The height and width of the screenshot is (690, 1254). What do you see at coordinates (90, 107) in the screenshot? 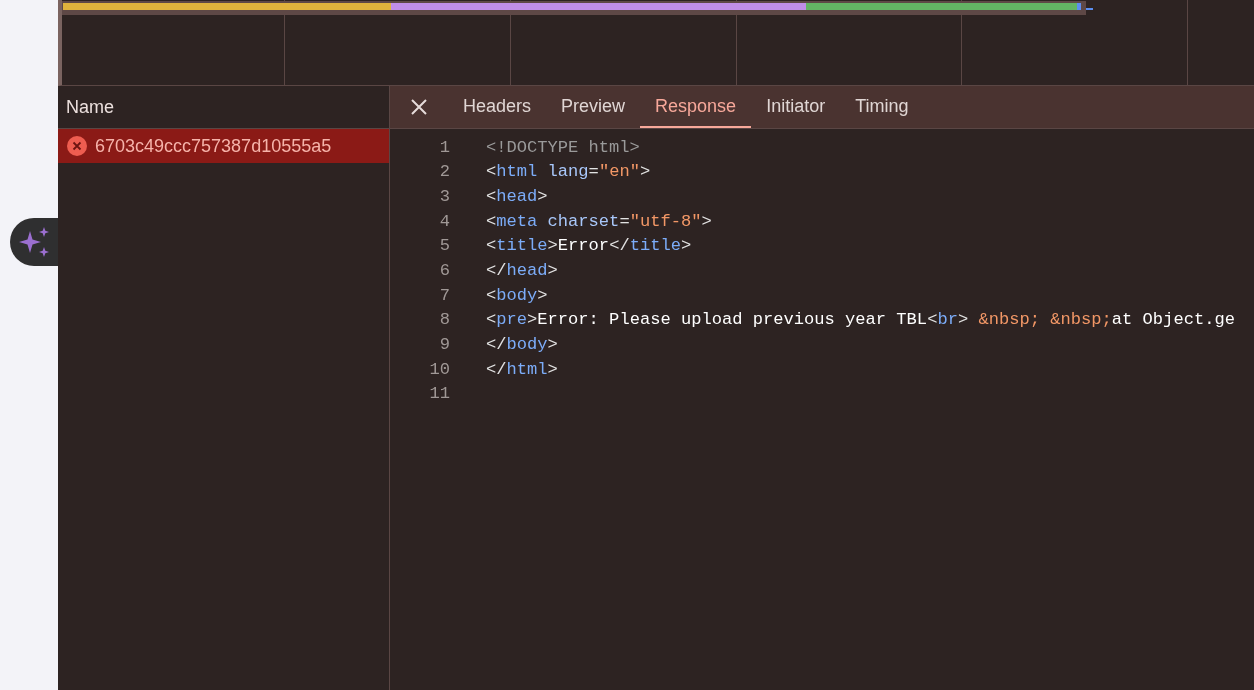
I see `column-header: Name` at bounding box center [90, 107].